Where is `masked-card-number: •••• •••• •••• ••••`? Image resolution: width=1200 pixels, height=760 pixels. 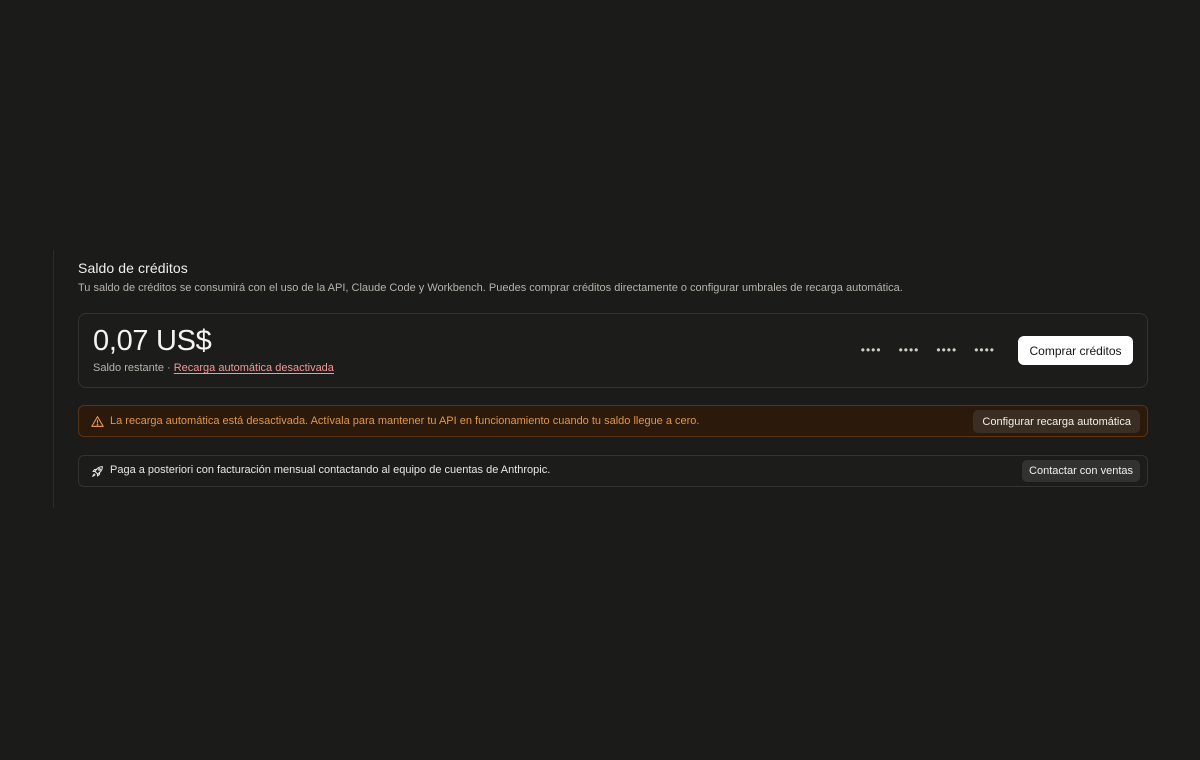
masked-card-number: •••• •••• •••• •••• is located at coordinates (928, 350).